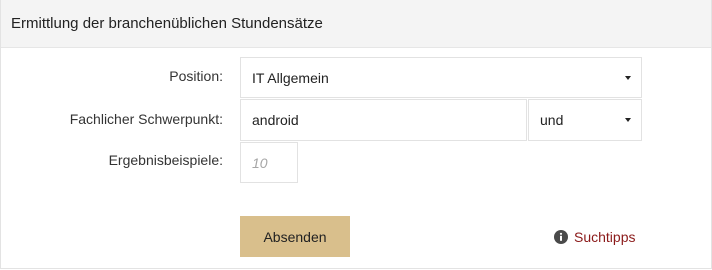 The image size is (712, 270). I want to click on results-count-placeholder: 10, so click(260, 162).